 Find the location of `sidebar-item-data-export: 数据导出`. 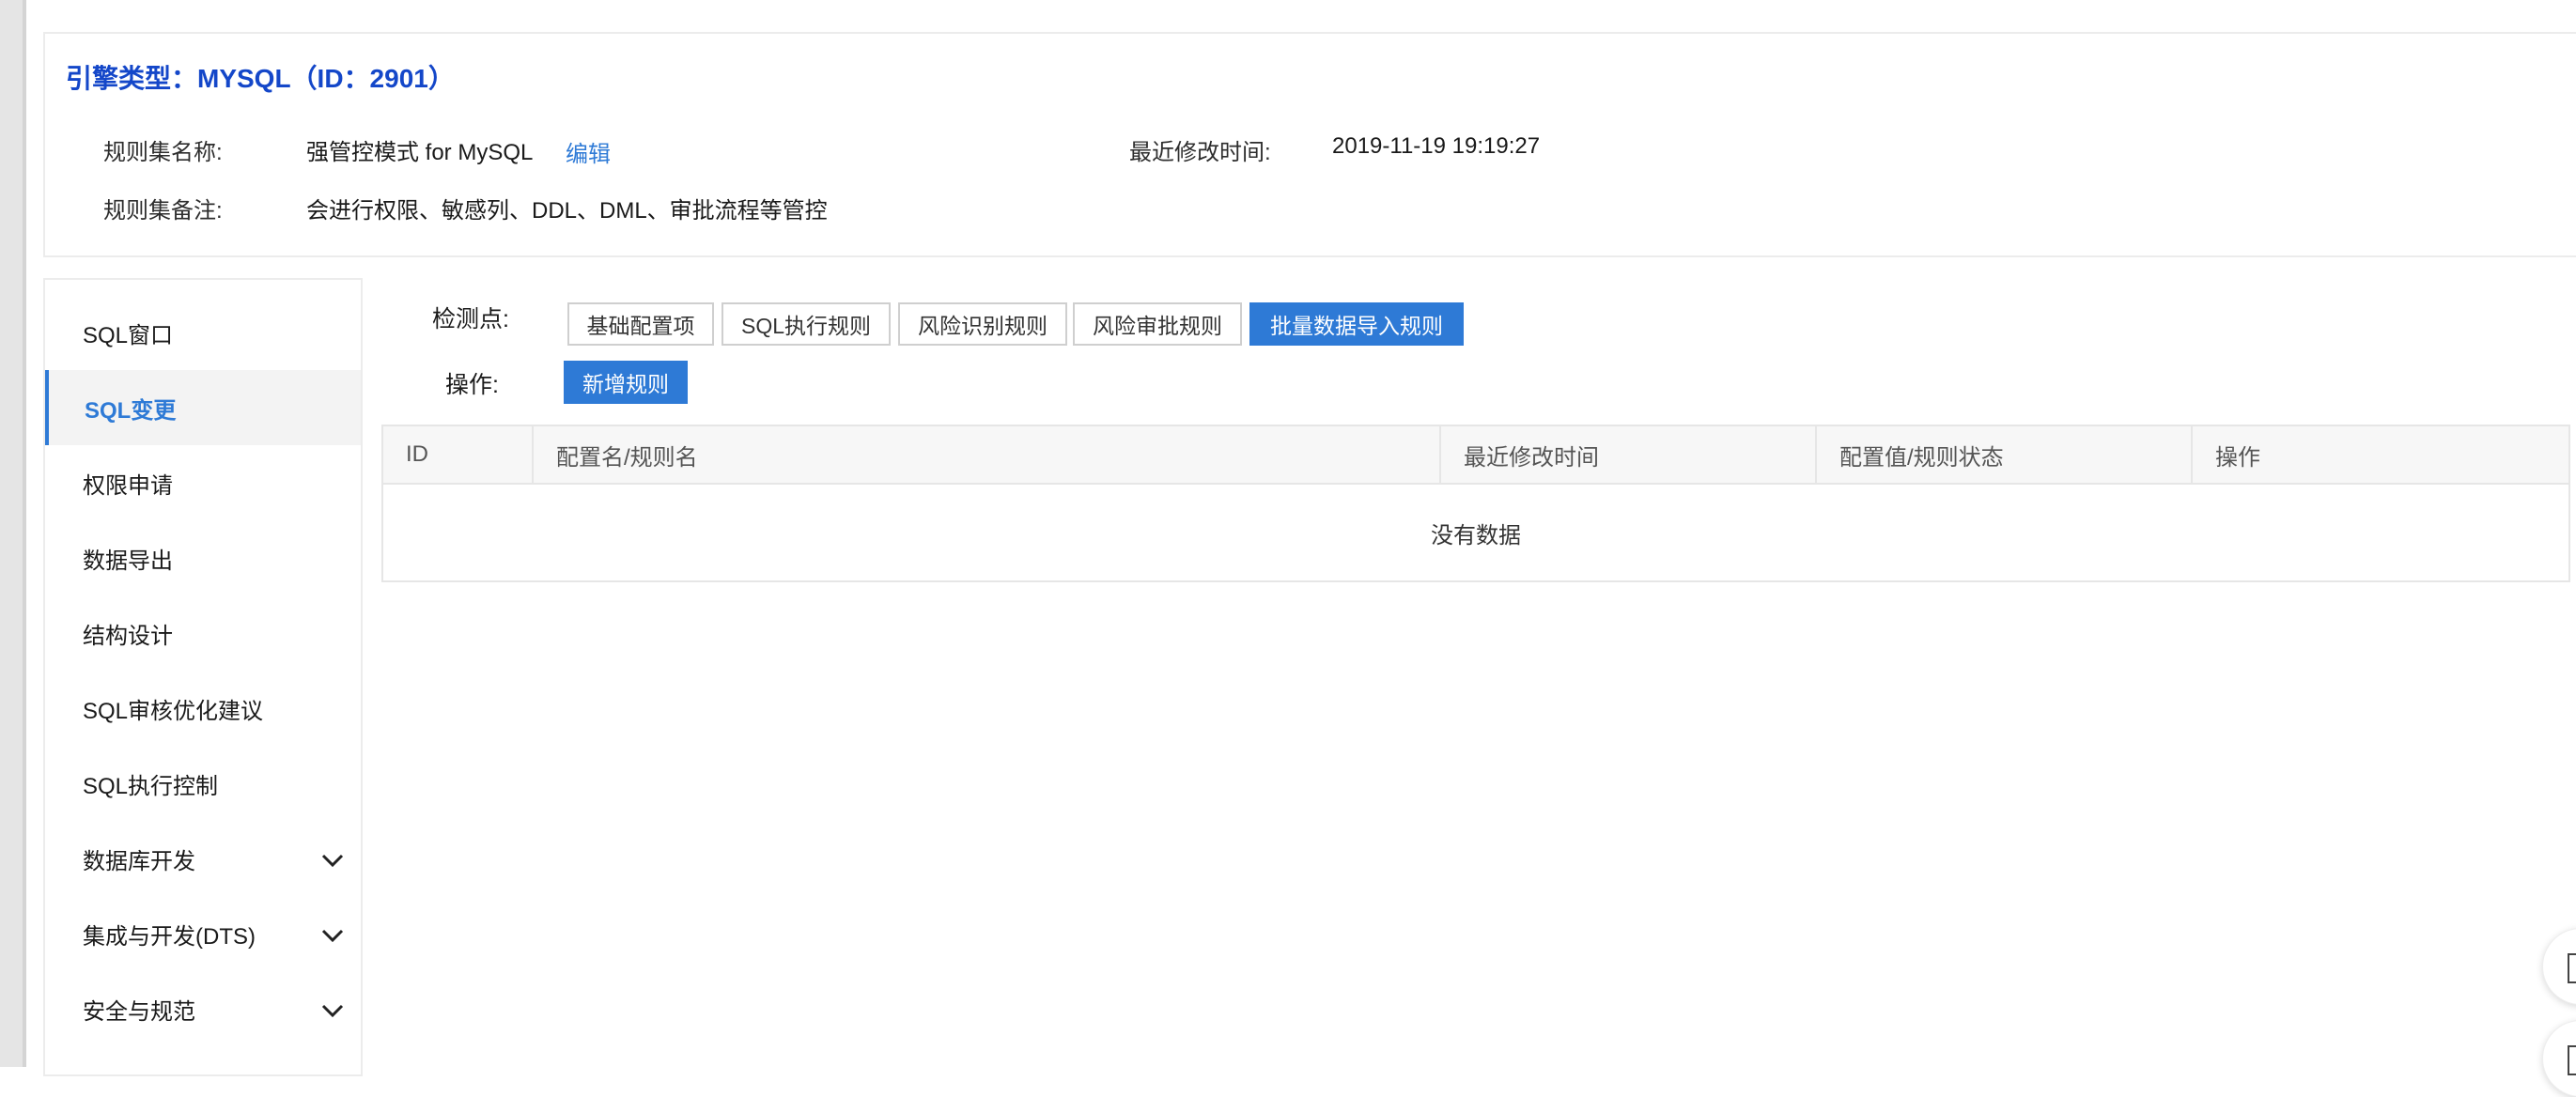

sidebar-item-data-export: 数据导出 is located at coordinates (203, 557).